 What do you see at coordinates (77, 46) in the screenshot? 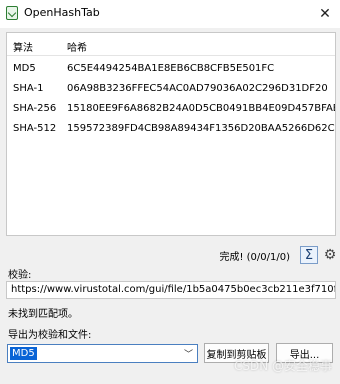
I see `column-header-hash: 哈希` at bounding box center [77, 46].